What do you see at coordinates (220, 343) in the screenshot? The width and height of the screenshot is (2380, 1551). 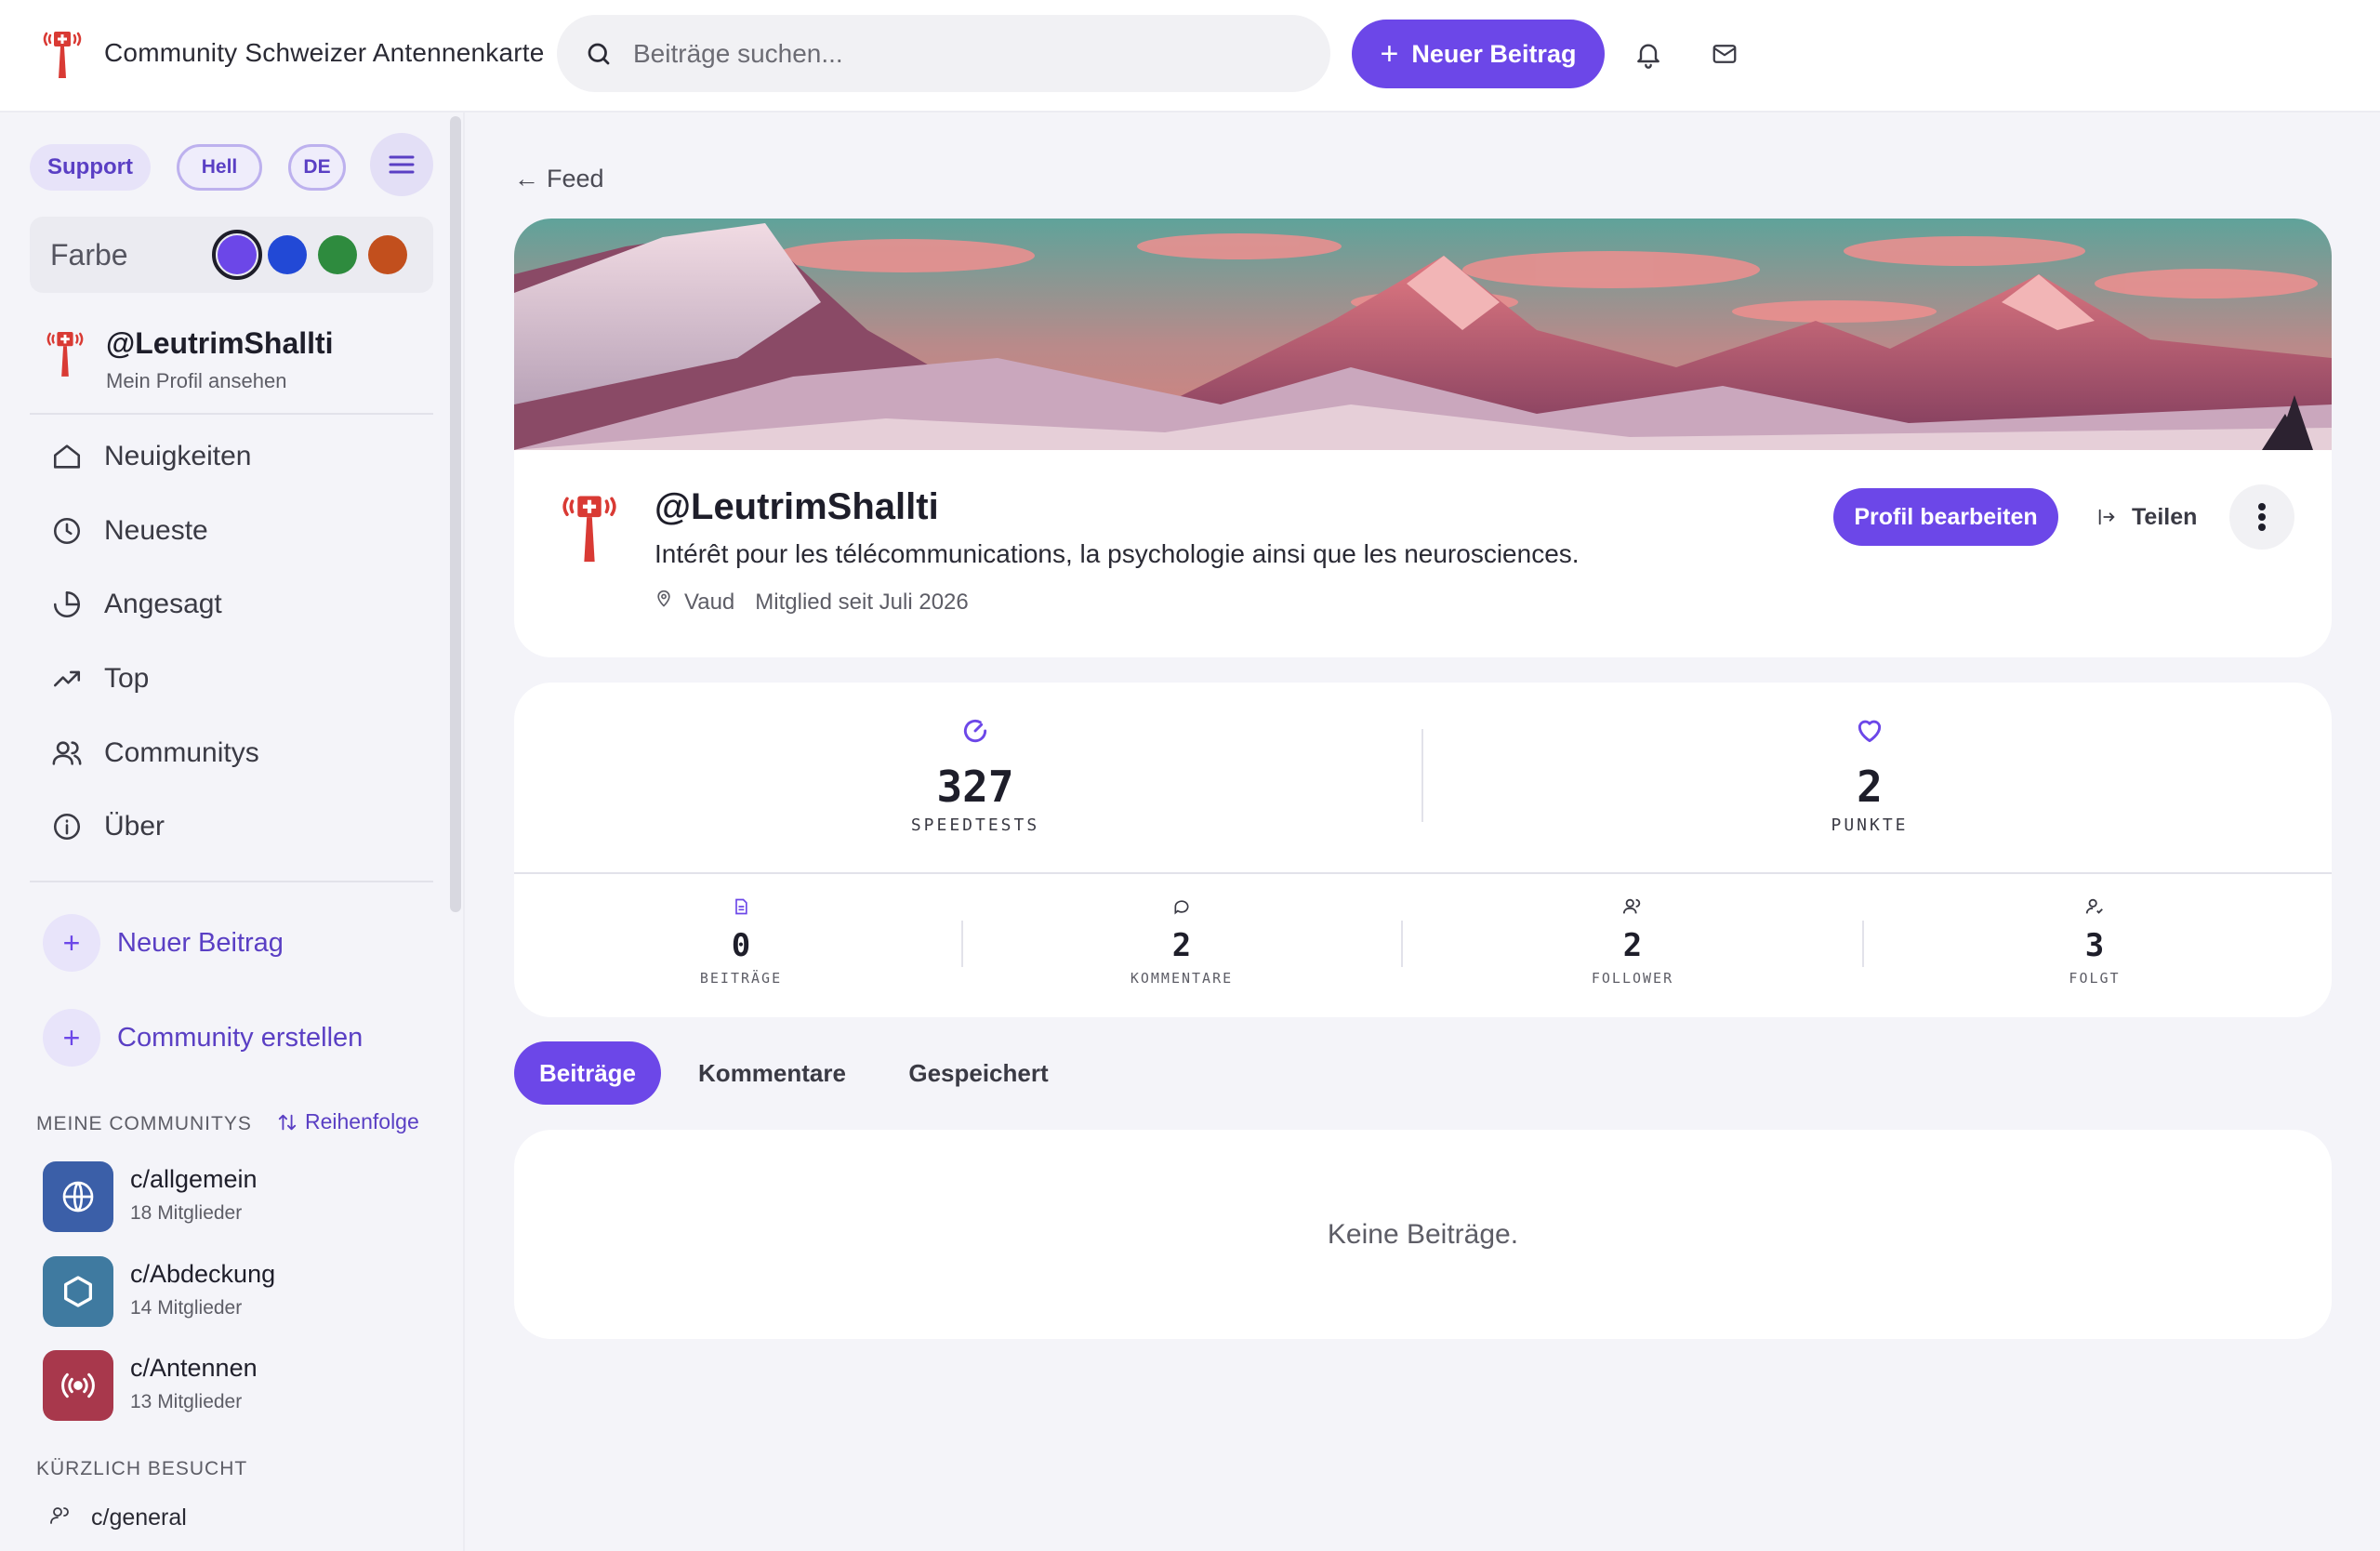 I see `sidebar-username: @LeutrimShallti` at bounding box center [220, 343].